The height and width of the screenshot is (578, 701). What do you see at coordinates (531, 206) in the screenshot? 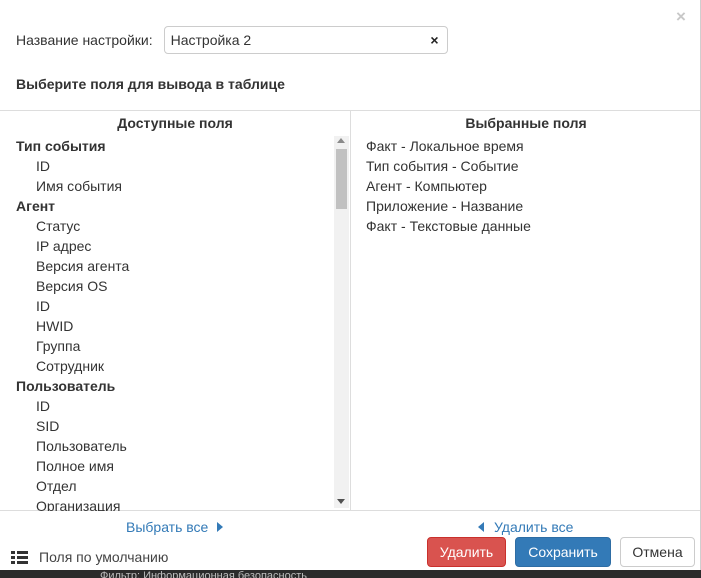
I see `selected-field-item: Приложение - Название` at bounding box center [531, 206].